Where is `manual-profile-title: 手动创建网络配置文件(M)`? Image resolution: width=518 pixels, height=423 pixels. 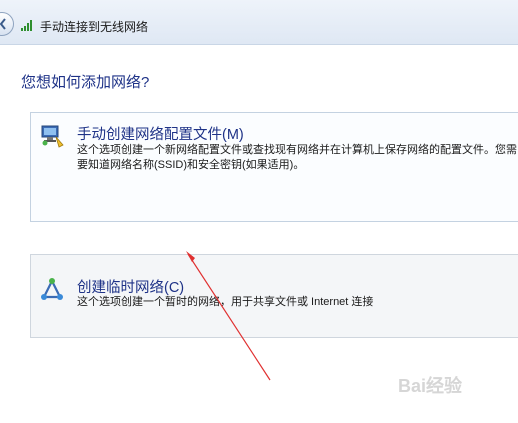
manual-profile-title: 手动创建网络配置文件(M) is located at coordinates (160, 135).